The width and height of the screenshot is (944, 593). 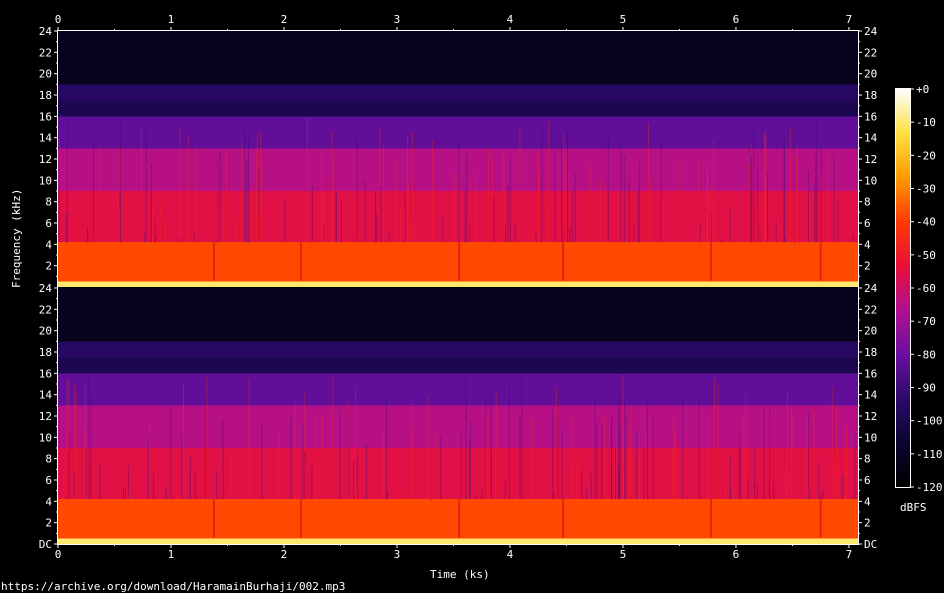 What do you see at coordinates (926, 222) in the screenshot?
I see `colorbar-tick-label: -40` at bounding box center [926, 222].